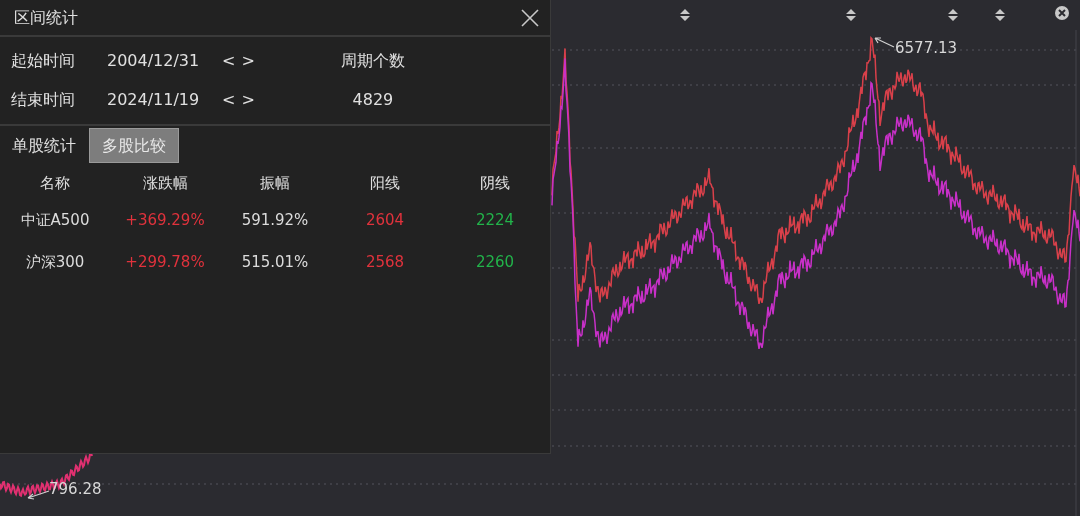  What do you see at coordinates (154, 100) in the screenshot?
I see `date-value: 2024/11/19` at bounding box center [154, 100].